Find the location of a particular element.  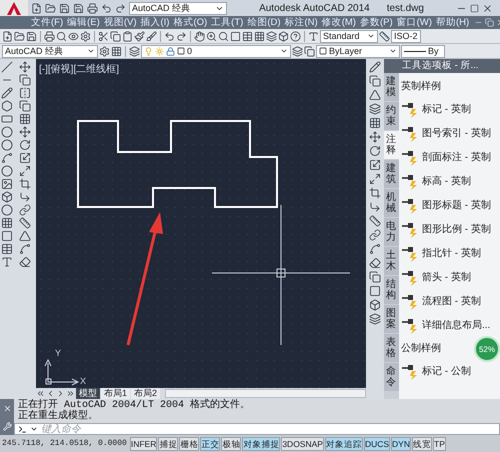

menu-item: 修改(M) is located at coordinates (338, 22).